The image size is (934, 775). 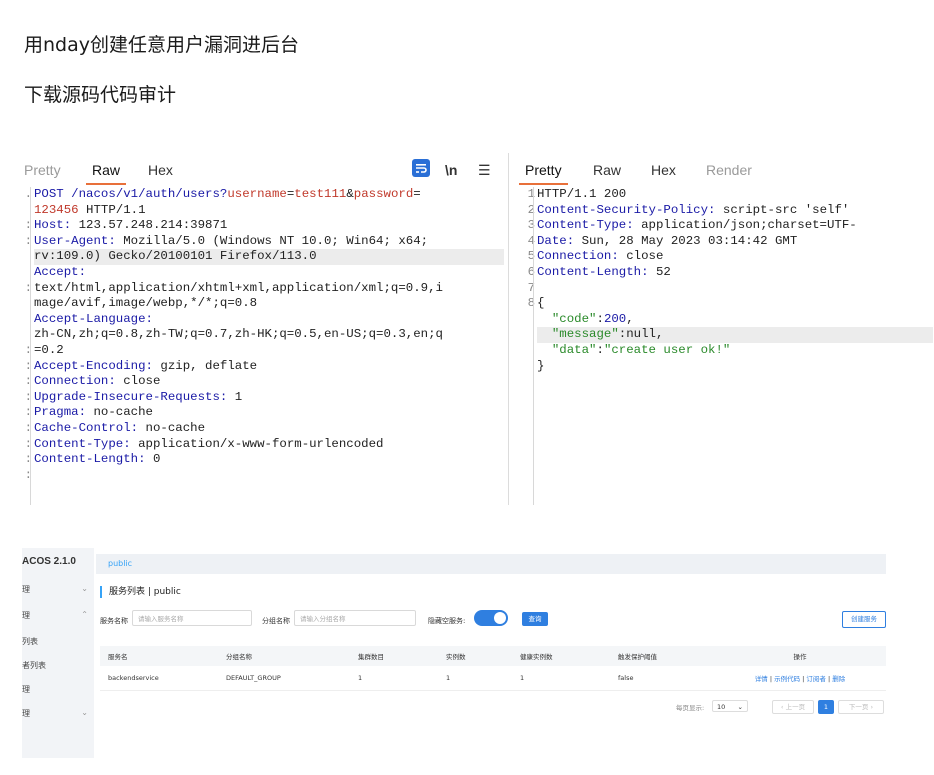 I want to click on op-subscribers-link: 订阅者, so click(x=816, y=679).